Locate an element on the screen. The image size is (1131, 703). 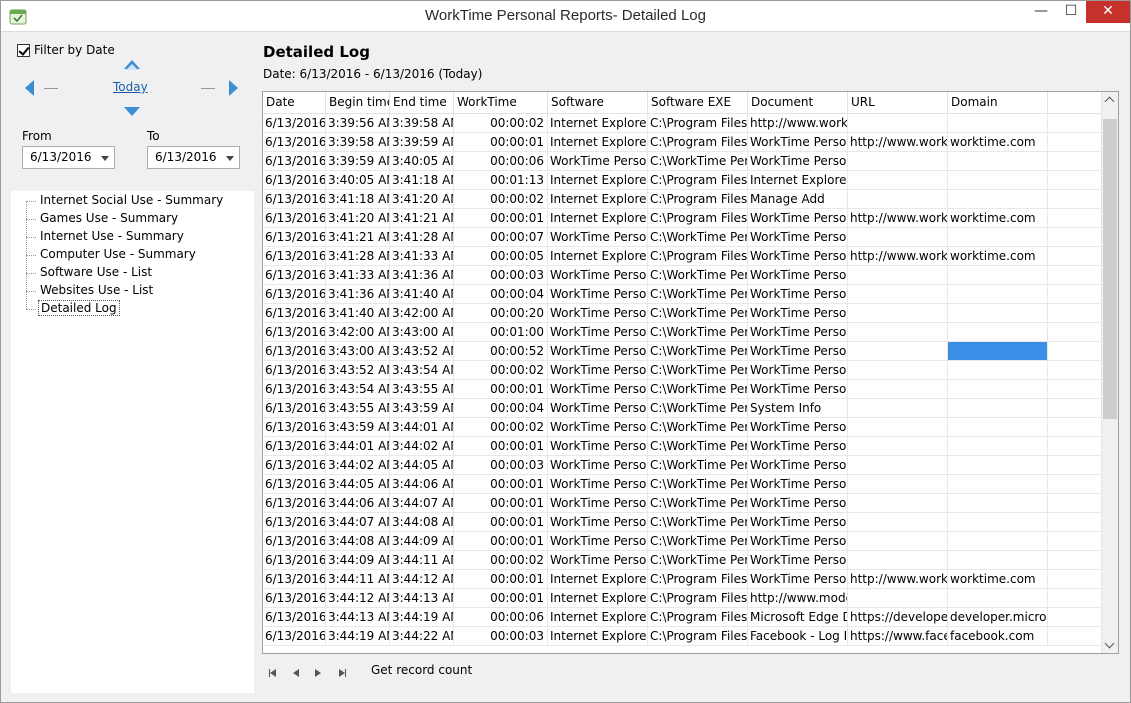
table-cell: 3:44:05 AM is located at coordinates (358, 484).